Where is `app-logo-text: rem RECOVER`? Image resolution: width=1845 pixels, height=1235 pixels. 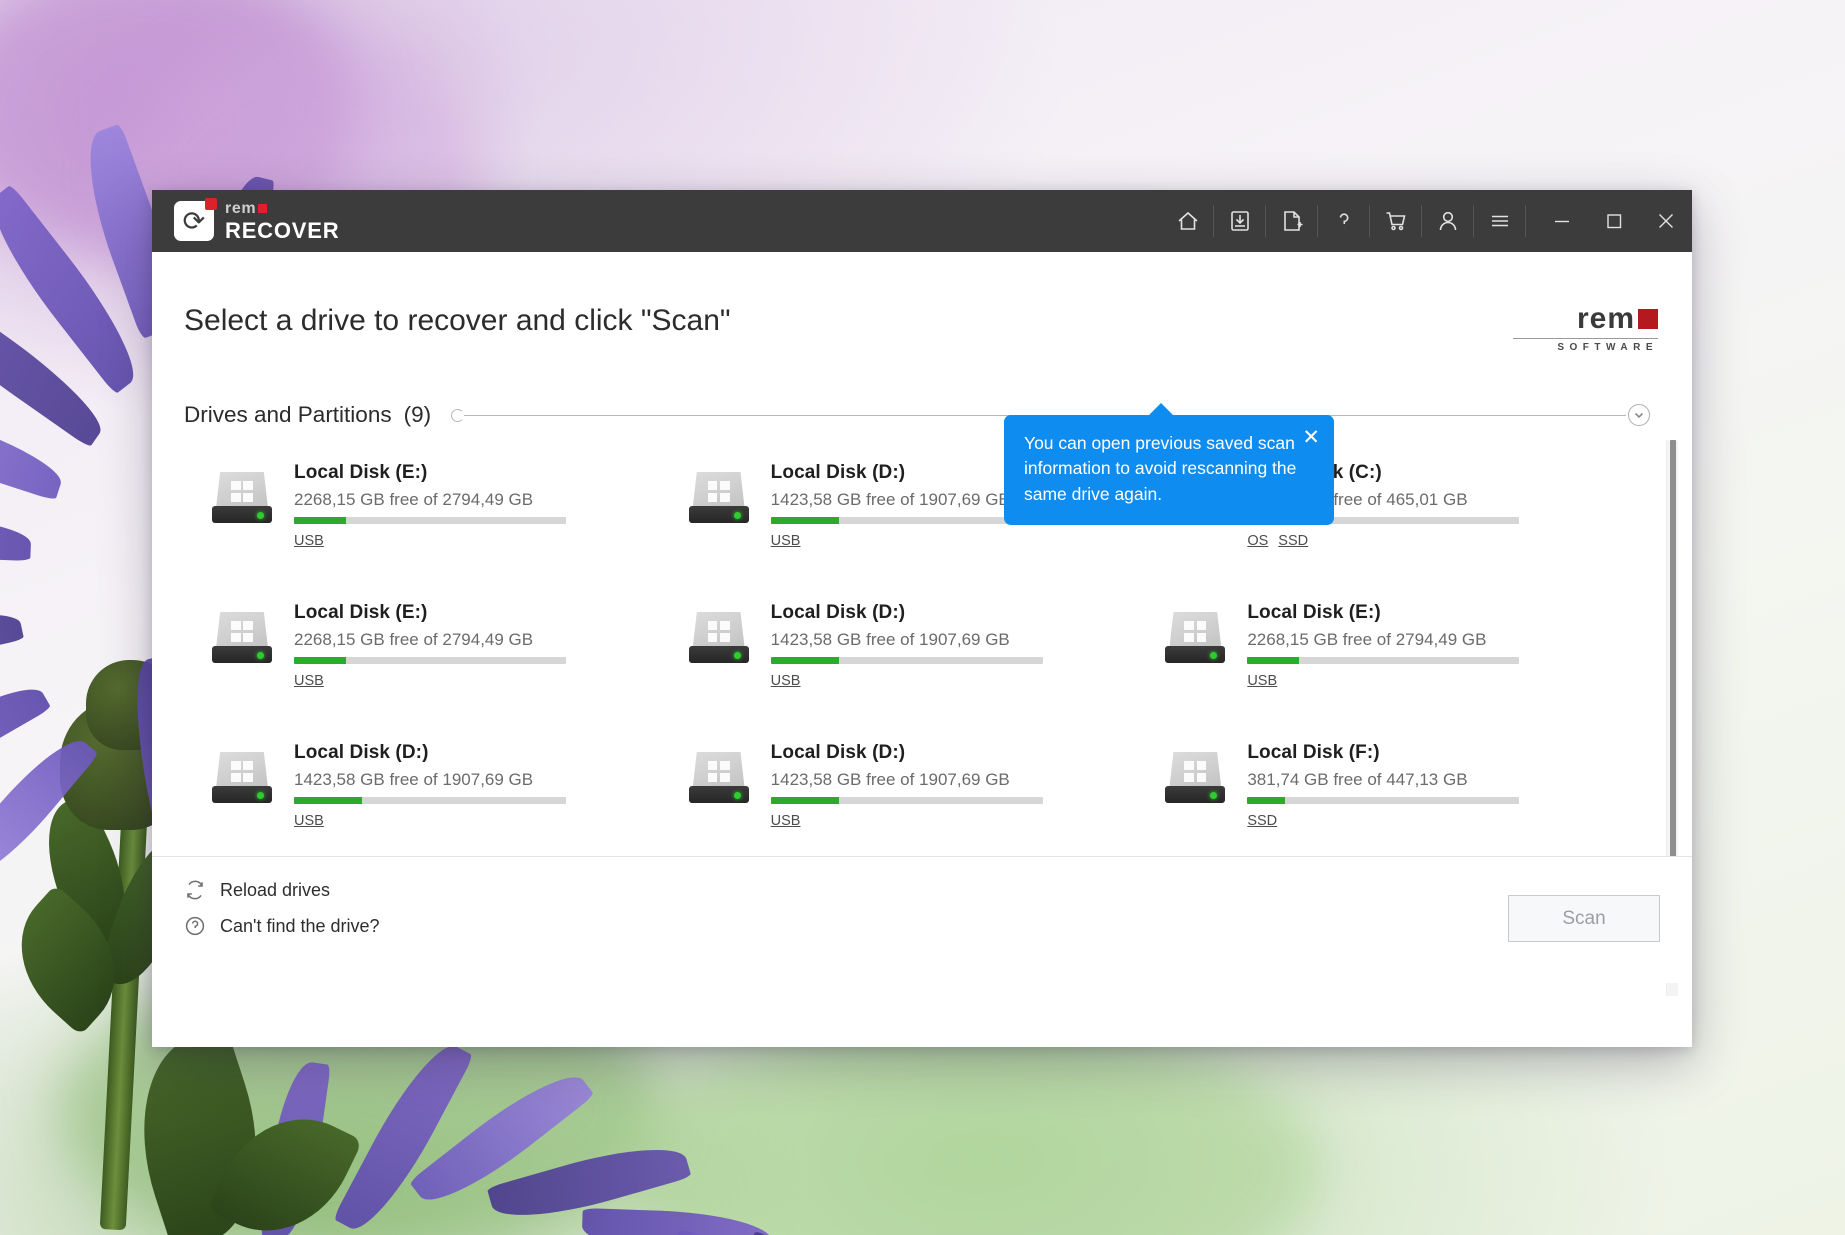
app-logo-text: rem RECOVER is located at coordinates (282, 221).